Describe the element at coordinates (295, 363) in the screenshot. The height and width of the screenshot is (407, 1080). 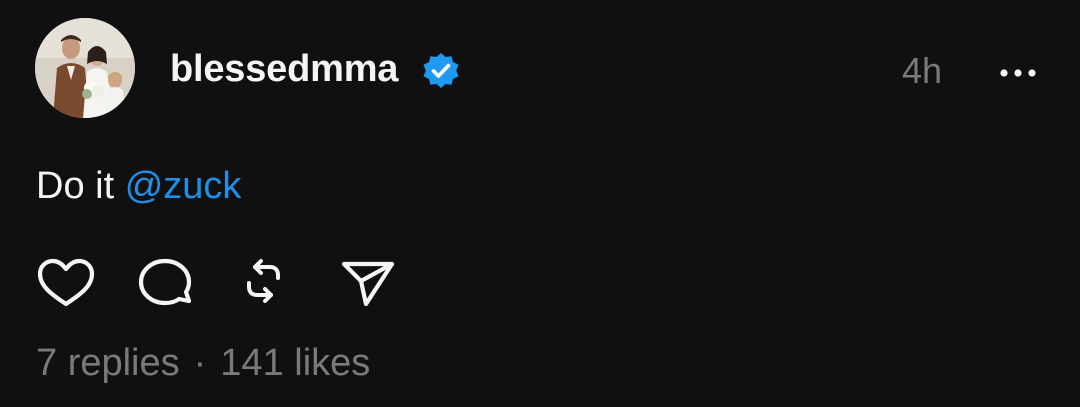
I see `likes-count: 141 likes` at that location.